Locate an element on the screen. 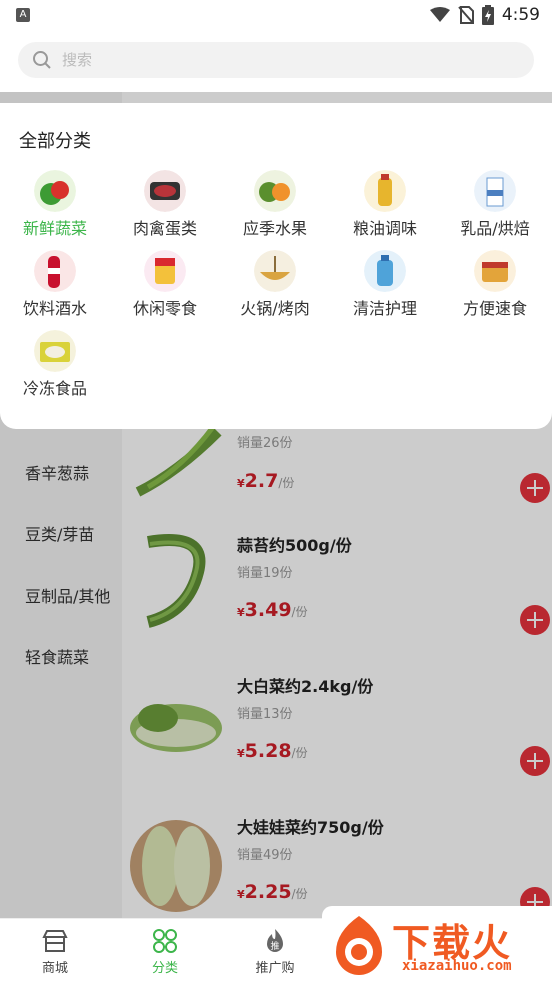 This screenshot has width=552, height=983. category-grain-oil: 粮油调味 is located at coordinates (385, 205).